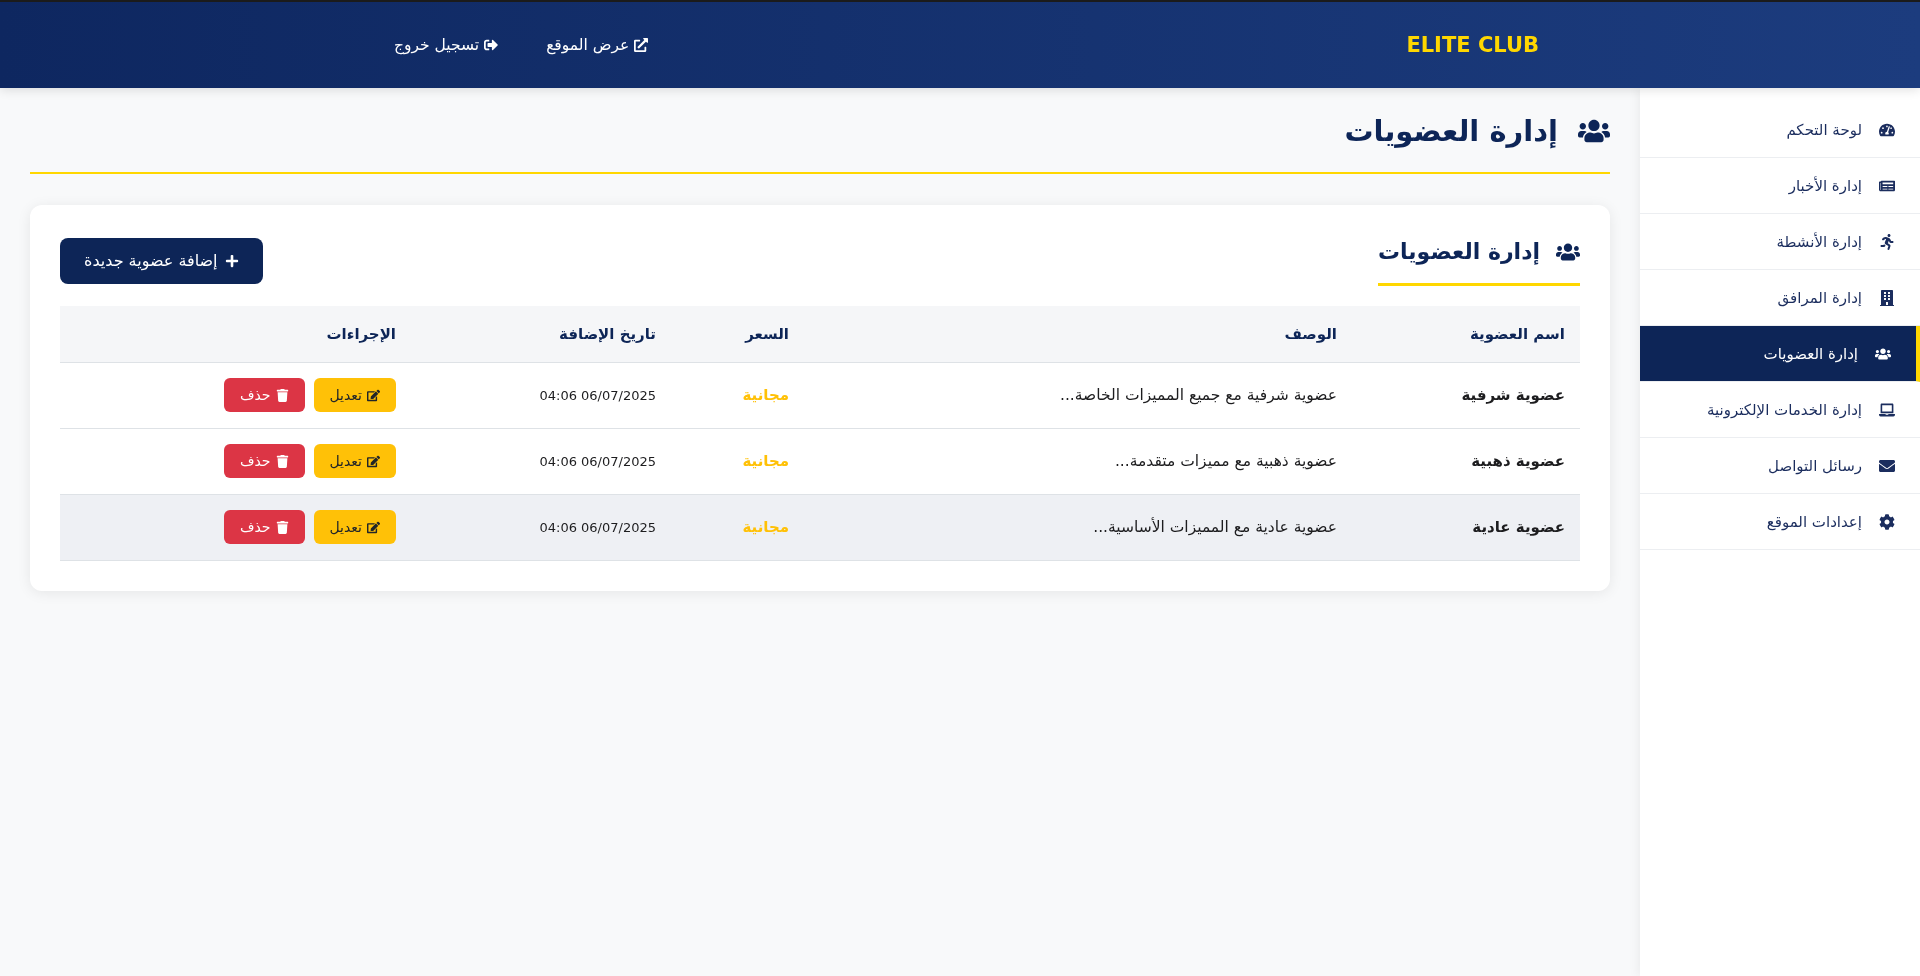 This screenshot has width=1920, height=976. Describe the element at coordinates (1451, 132) in the screenshot. I see `page-title: إدارة العضويات` at that location.